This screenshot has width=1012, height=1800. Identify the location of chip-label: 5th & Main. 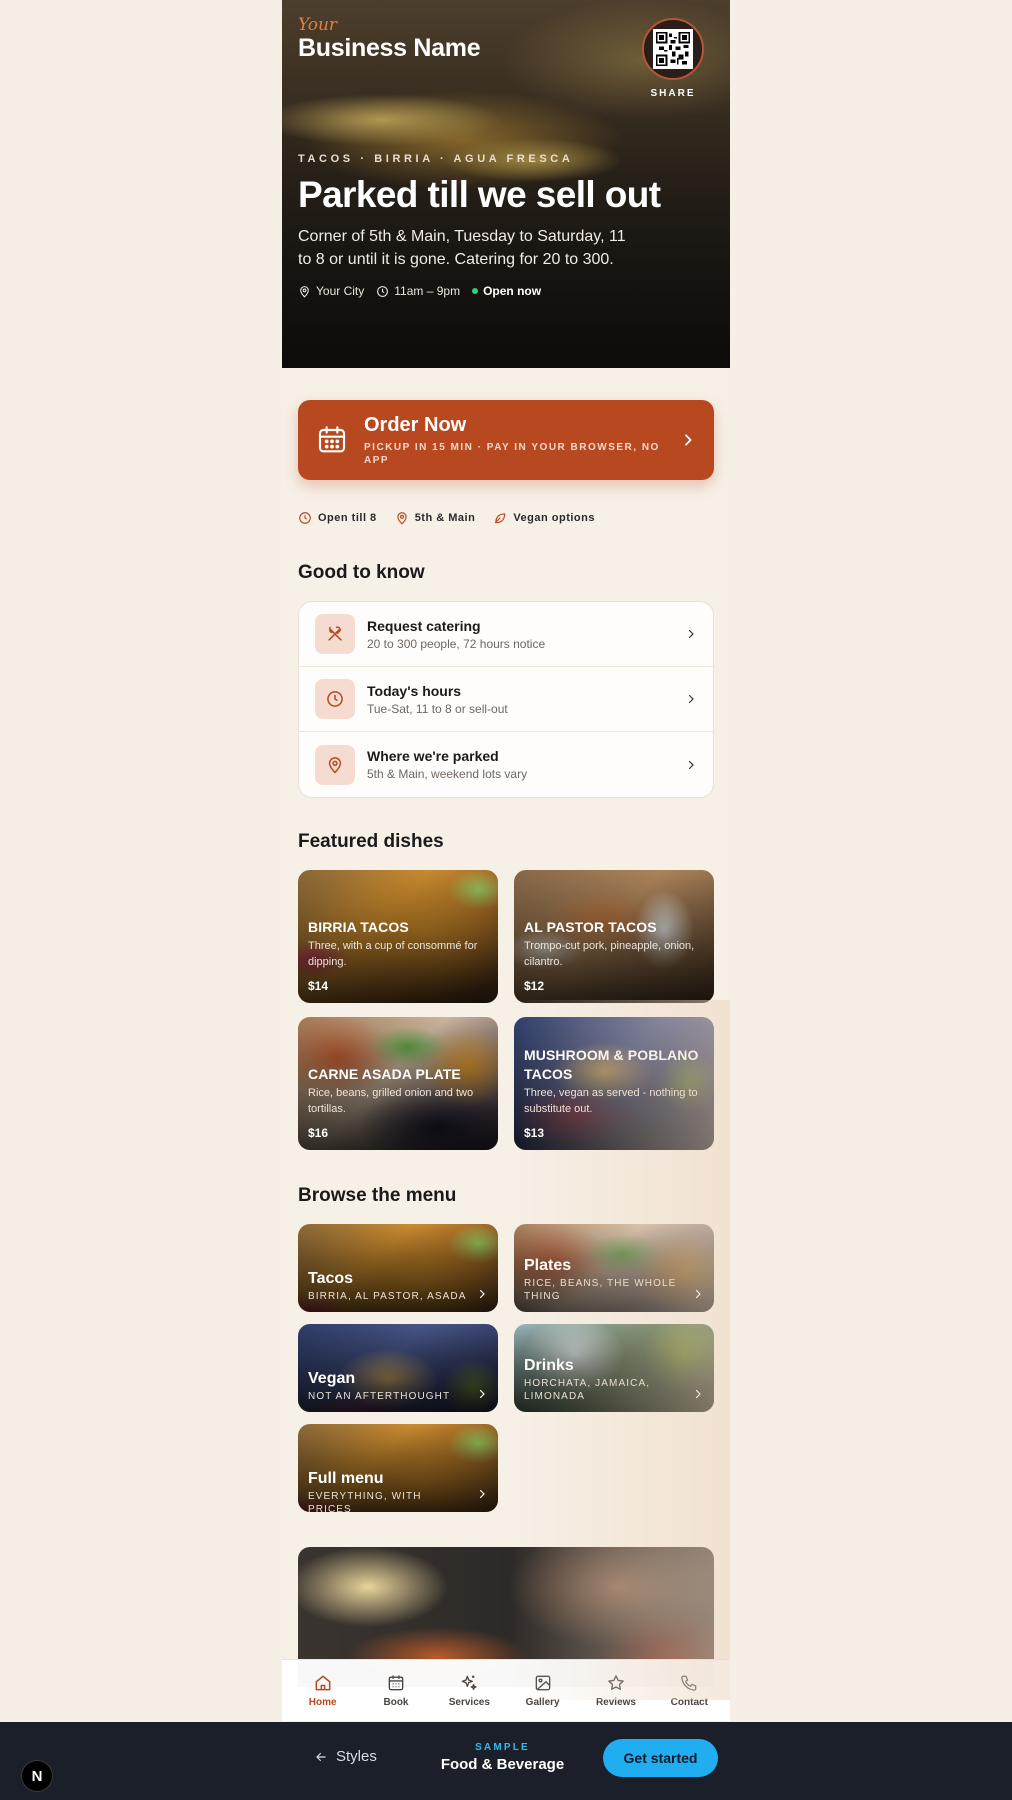
(445, 518).